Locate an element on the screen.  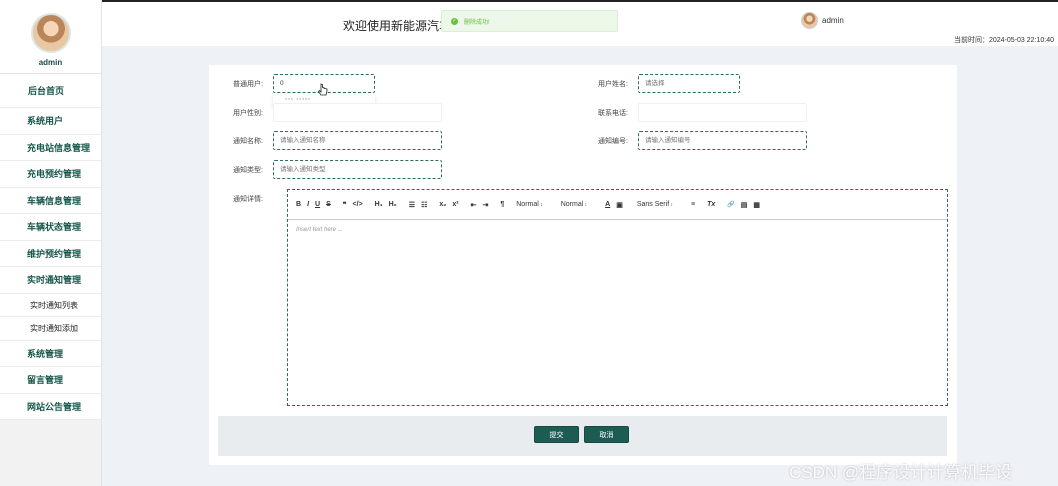
code-block-button: </> is located at coordinates (358, 204).